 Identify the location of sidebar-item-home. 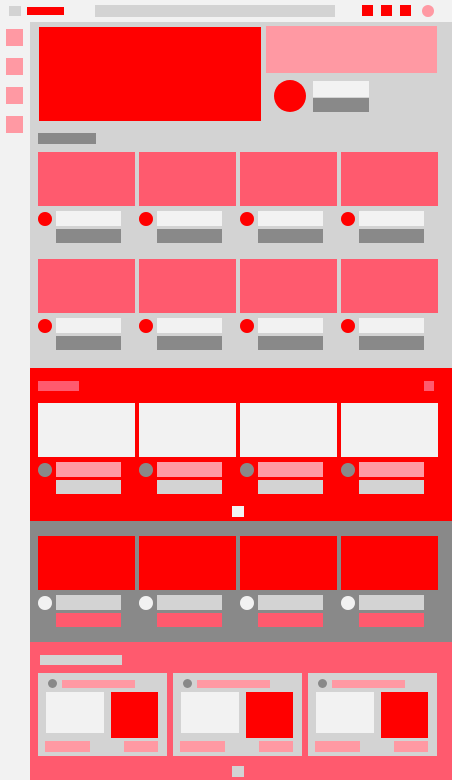
(14, 37).